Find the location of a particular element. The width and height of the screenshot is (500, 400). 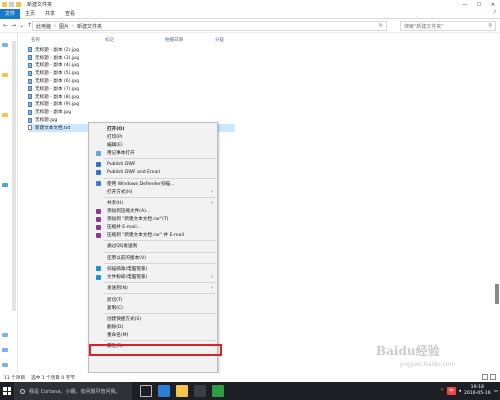

tab-view: 查看 is located at coordinates (70, 14).